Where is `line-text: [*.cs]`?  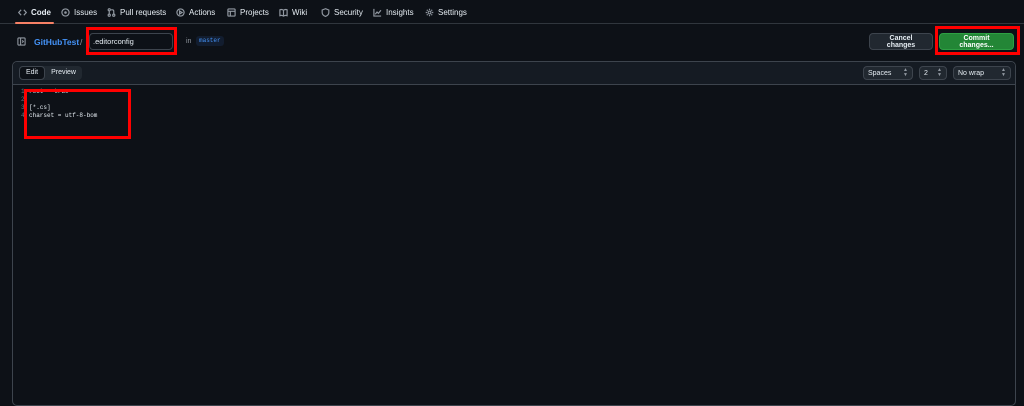 line-text: [*.cs] is located at coordinates (40, 107).